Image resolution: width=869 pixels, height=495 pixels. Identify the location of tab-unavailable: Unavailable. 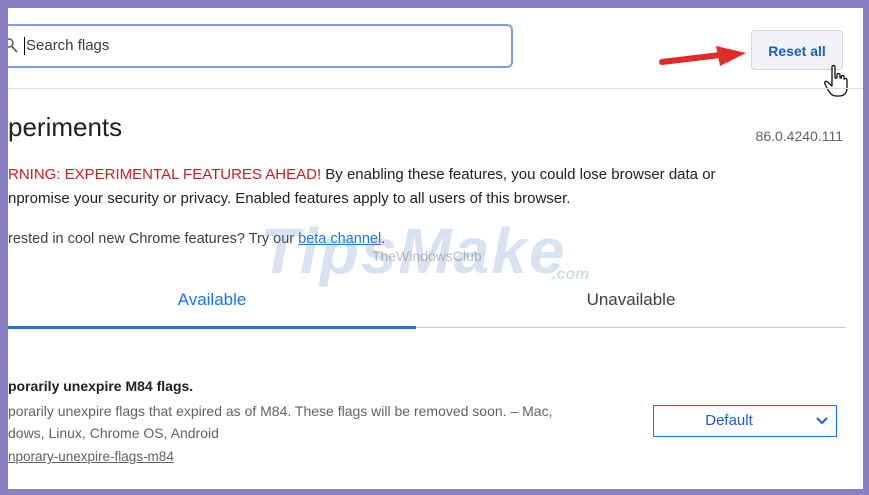
(631, 300).